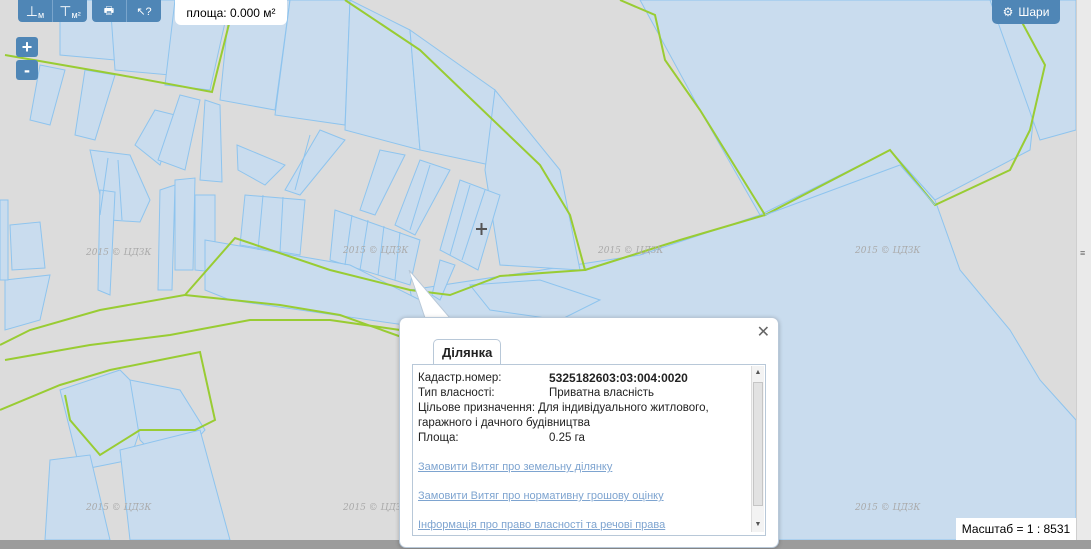  I want to click on layers-button: ⚙ Шари, so click(1026, 12).